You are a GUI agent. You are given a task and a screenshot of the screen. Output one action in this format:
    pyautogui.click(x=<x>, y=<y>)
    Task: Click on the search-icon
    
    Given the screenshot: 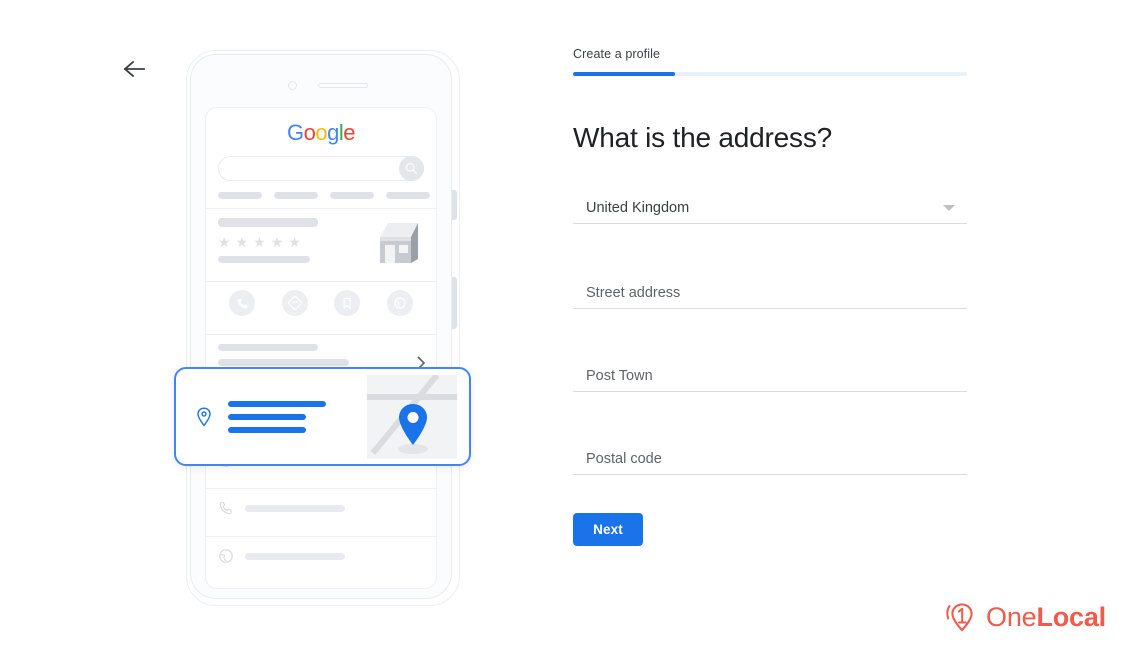 What is the action you would take?
    pyautogui.click(x=411, y=168)
    